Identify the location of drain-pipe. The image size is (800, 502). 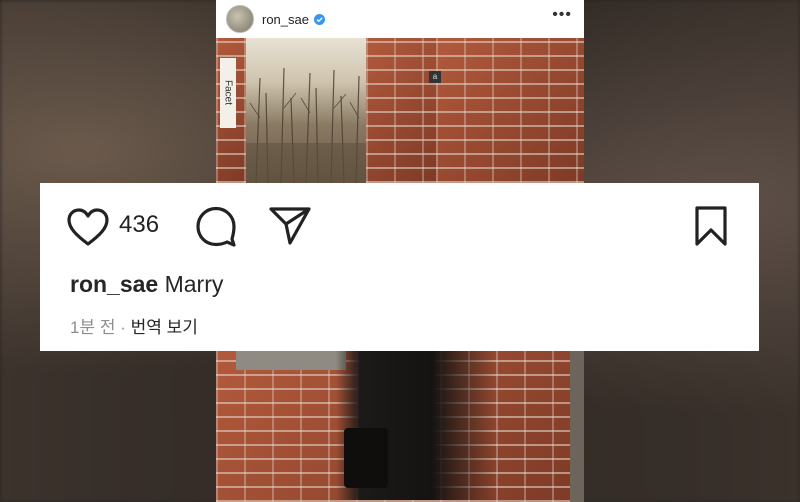
(577, 426).